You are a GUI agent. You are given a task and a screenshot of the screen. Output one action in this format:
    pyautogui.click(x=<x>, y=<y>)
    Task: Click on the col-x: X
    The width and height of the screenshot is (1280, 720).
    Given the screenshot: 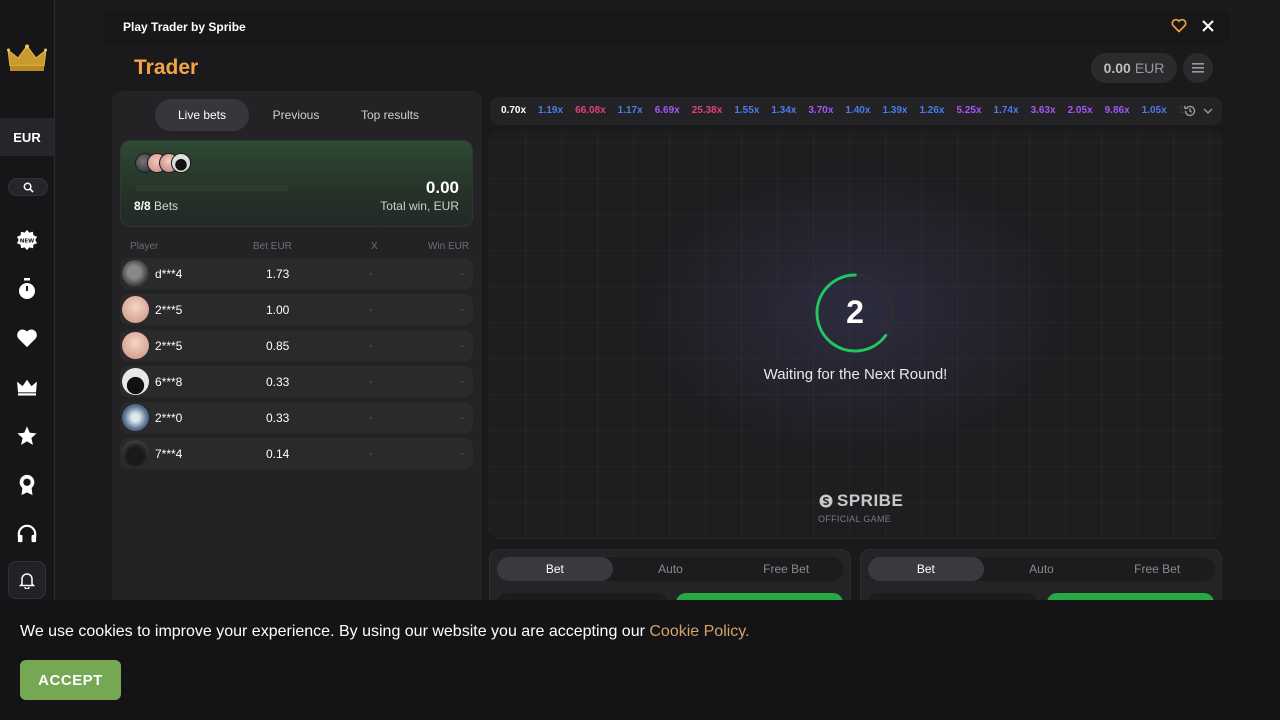 What is the action you would take?
    pyautogui.click(x=374, y=246)
    